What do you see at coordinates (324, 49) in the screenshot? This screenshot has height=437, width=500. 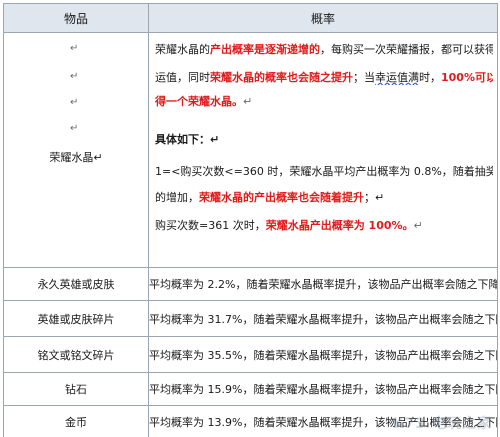 I see `main-line-1: 荣耀水晶的产出概率是逐渐递增的，每购买一次荣耀播报，都可以获得幸` at bounding box center [324, 49].